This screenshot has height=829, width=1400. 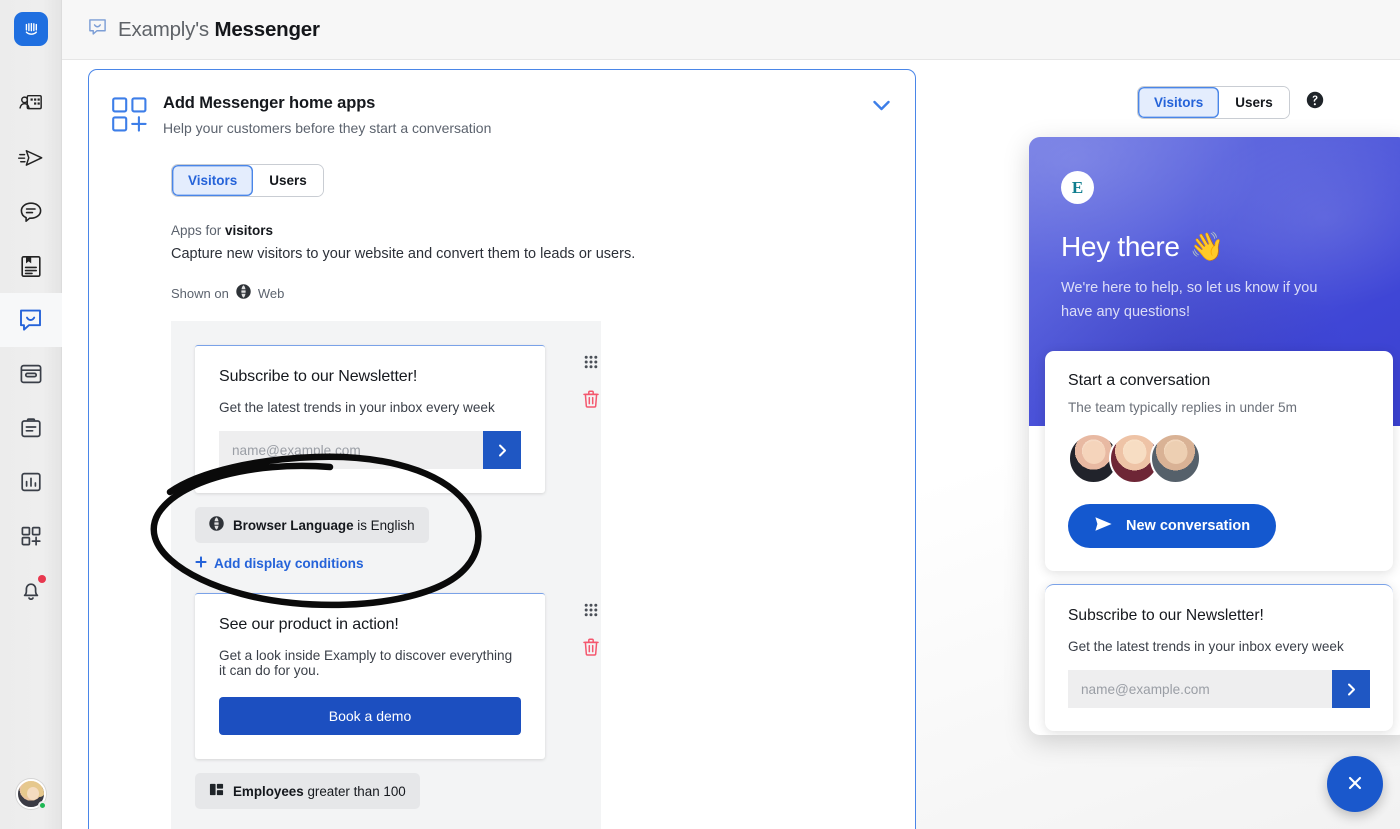 What do you see at coordinates (1219, 458) in the screenshot?
I see `teammate-avatars` at bounding box center [1219, 458].